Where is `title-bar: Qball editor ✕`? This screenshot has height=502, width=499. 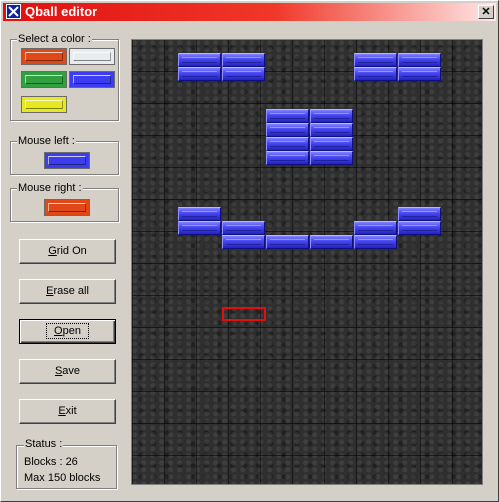 title-bar: Qball editor ✕ is located at coordinates (249, 12).